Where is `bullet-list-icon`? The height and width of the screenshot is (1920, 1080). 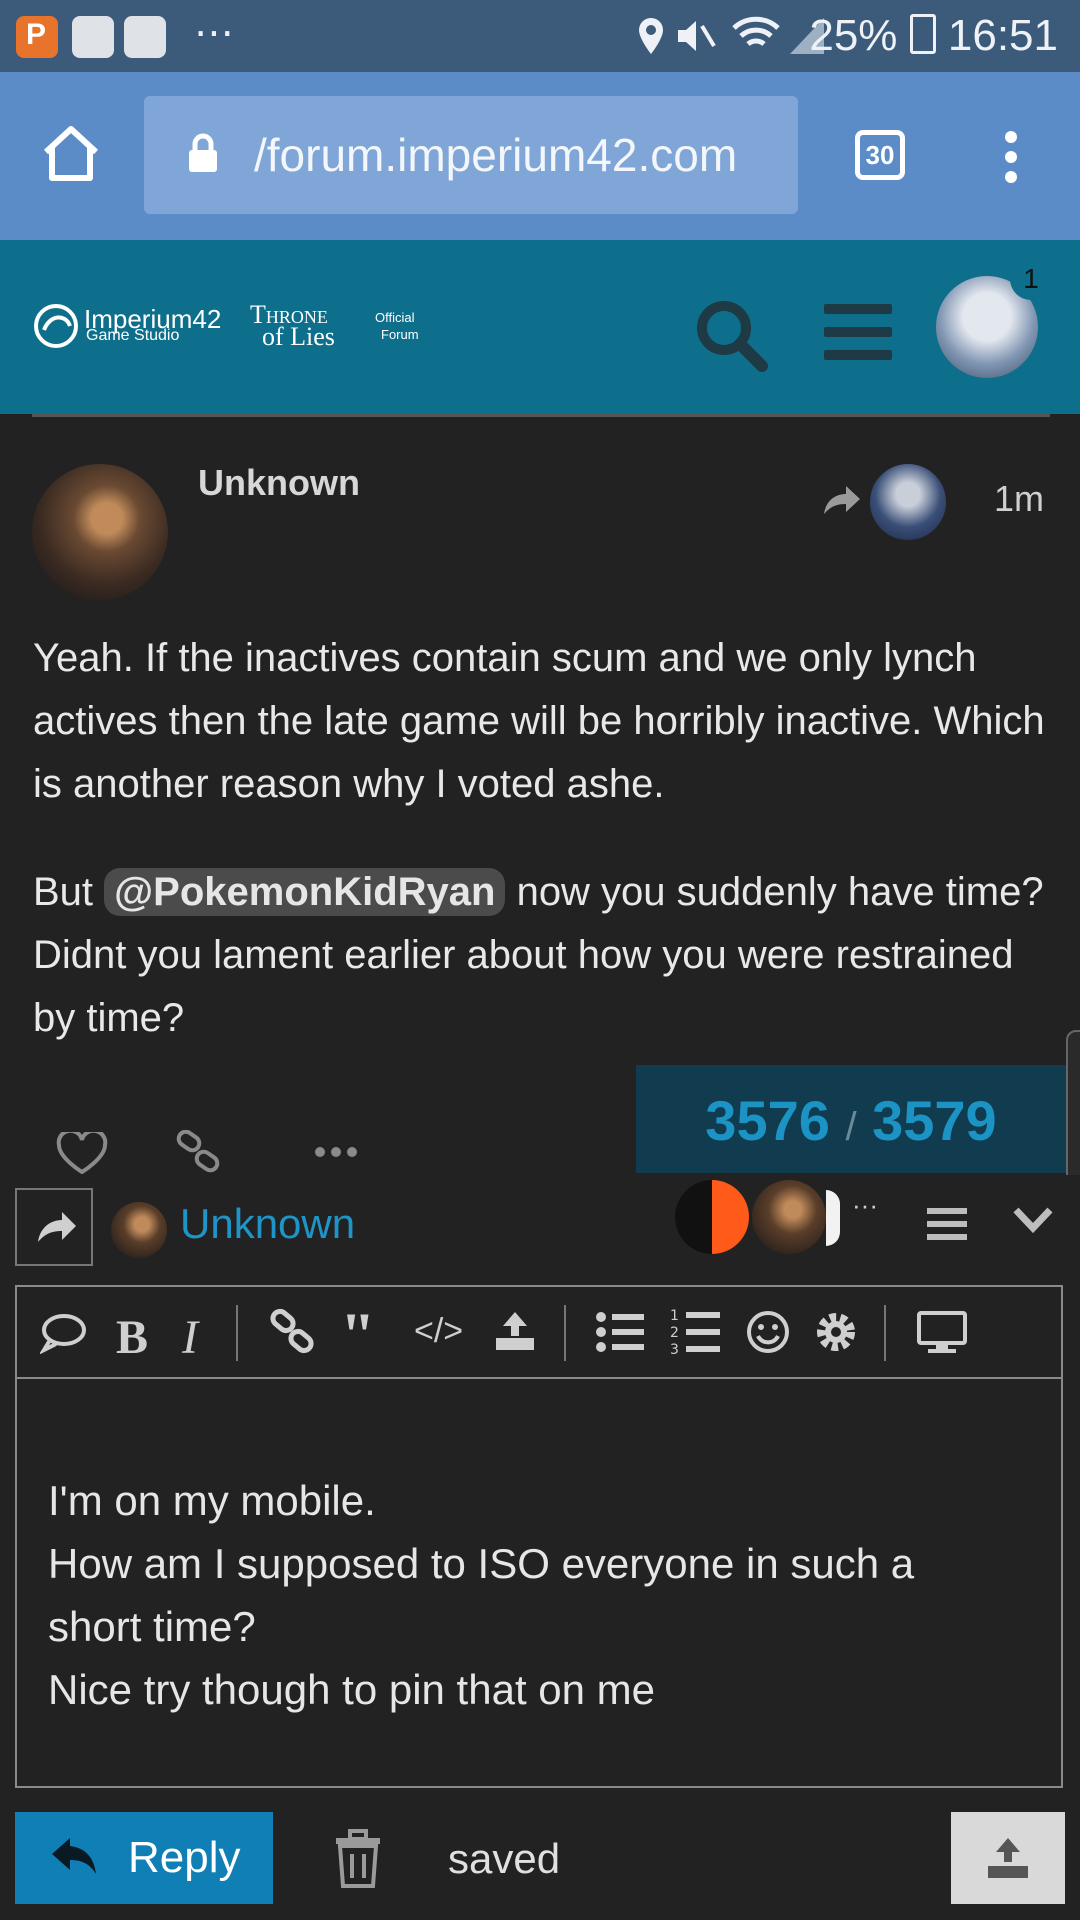 bullet-list-icon is located at coordinates (620, 1332).